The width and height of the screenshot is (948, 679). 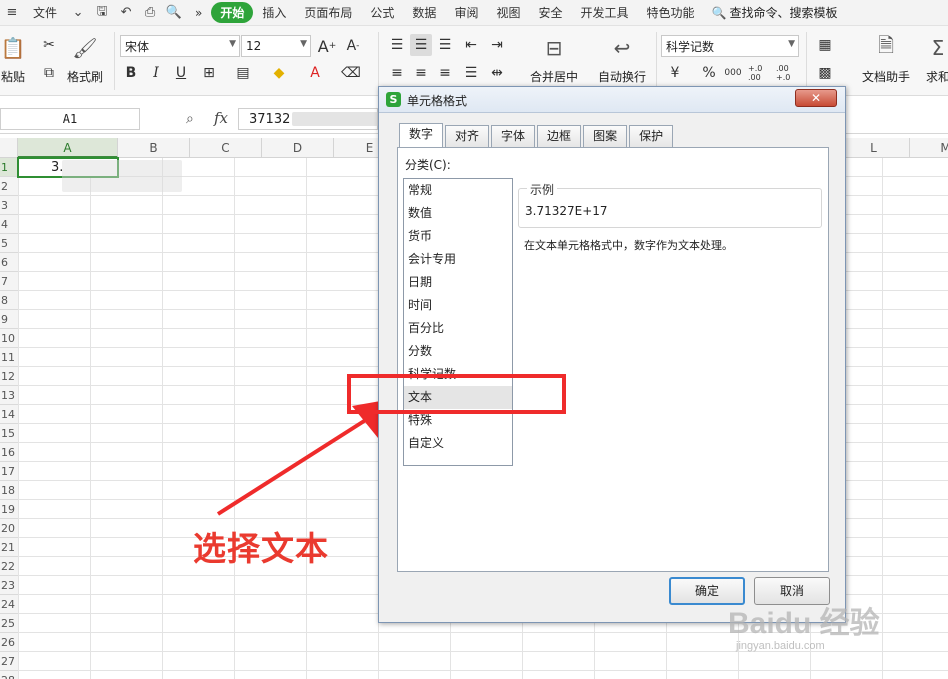 What do you see at coordinates (559, 136) in the screenshot?
I see `tab-border: 边框` at bounding box center [559, 136].